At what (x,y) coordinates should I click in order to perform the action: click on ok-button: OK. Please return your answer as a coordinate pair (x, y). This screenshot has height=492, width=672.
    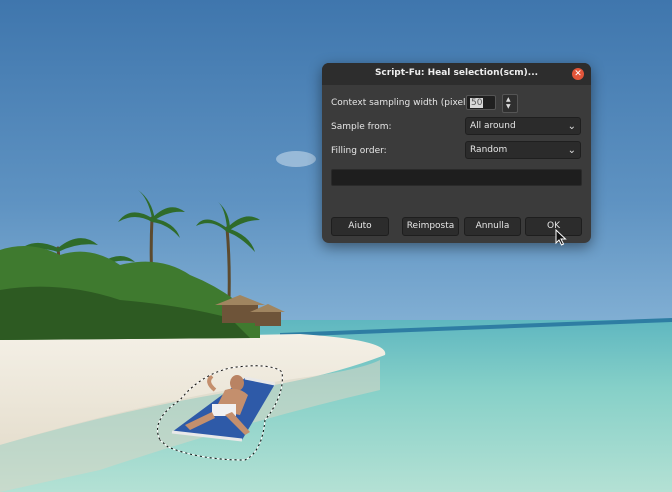
    Looking at the image, I should click on (553, 226).